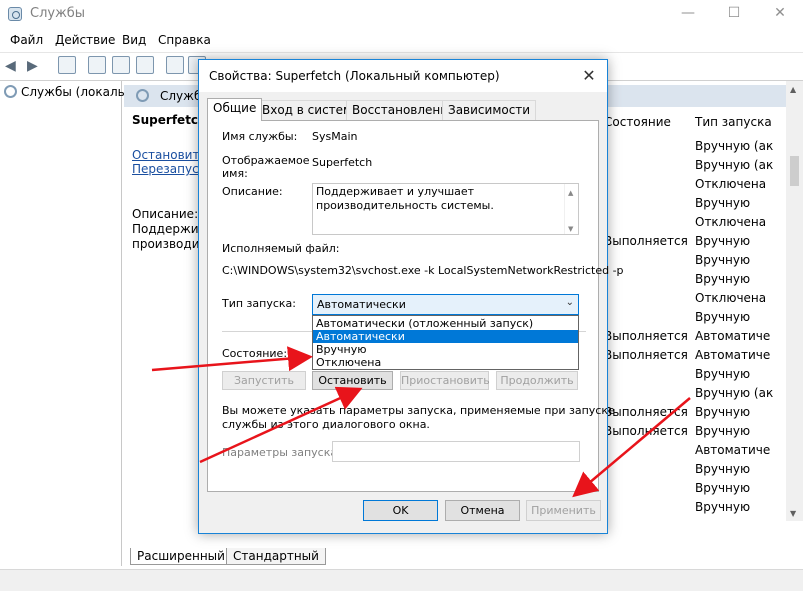 This screenshot has height=591, width=803. I want to click on export-list-icon, so click(145, 65).